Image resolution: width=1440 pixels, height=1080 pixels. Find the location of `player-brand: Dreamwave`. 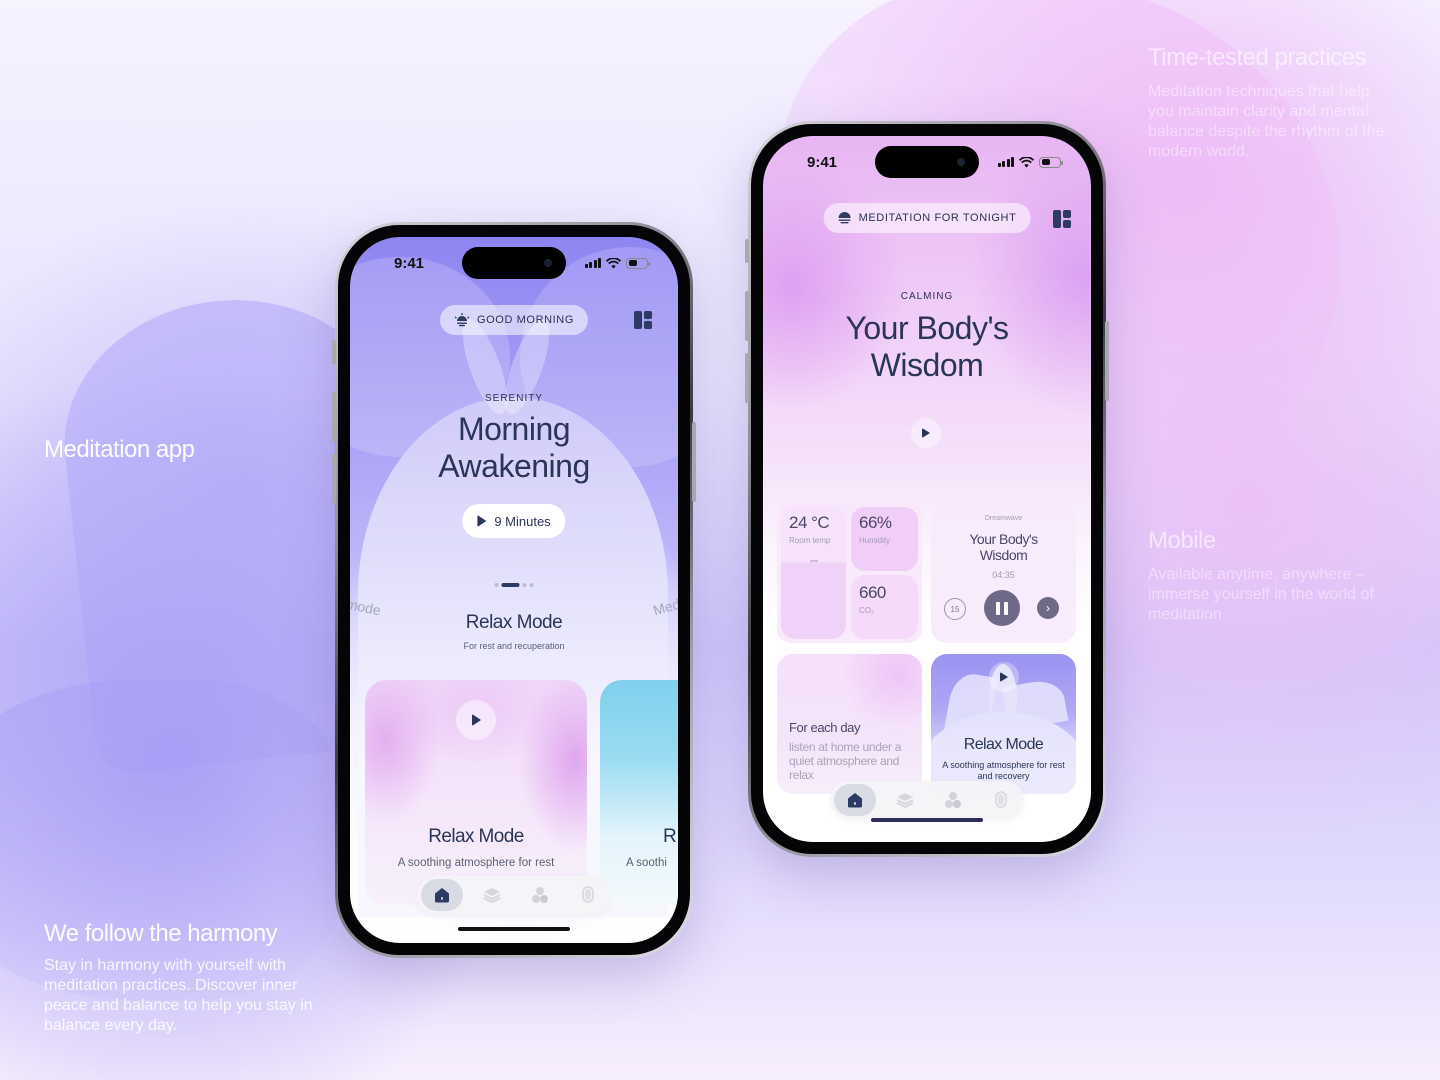

player-brand: Dreamwave is located at coordinates (1003, 518).